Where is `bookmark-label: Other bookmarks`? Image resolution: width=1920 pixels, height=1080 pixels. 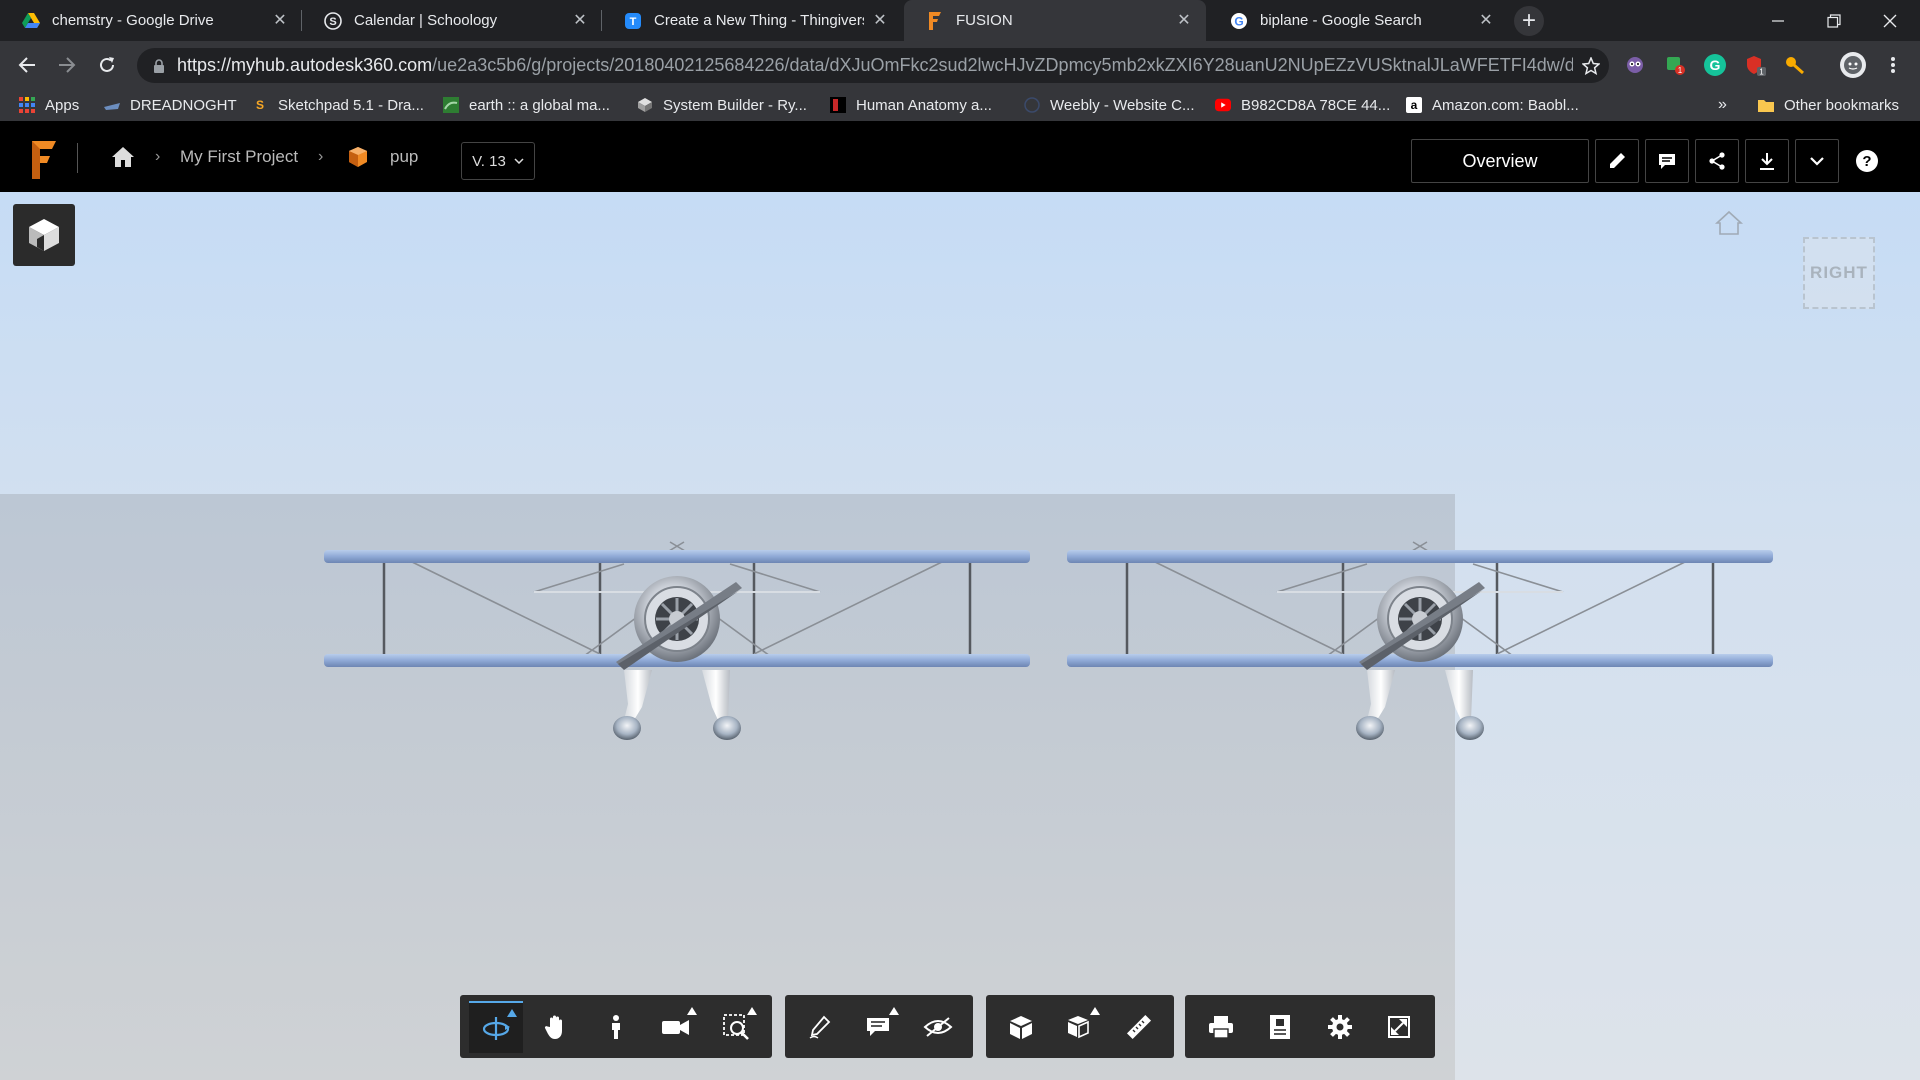
bookmark-label: Other bookmarks is located at coordinates (1842, 105).